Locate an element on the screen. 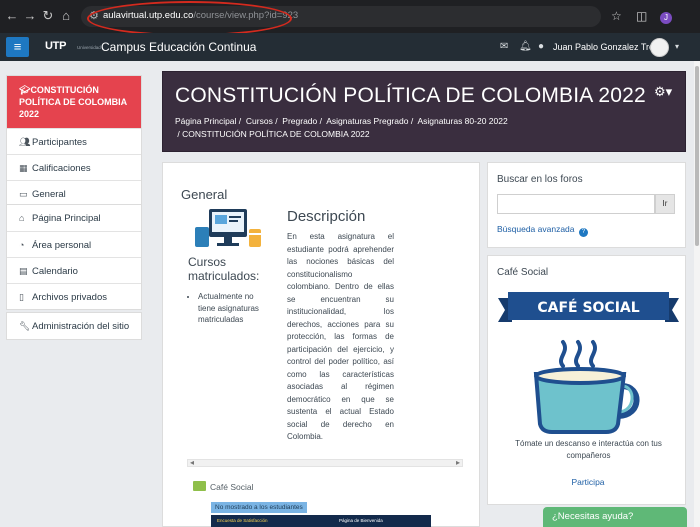 Image resolution: width=700 pixels, height=527 pixels. participa-link: Participa is located at coordinates (588, 482).